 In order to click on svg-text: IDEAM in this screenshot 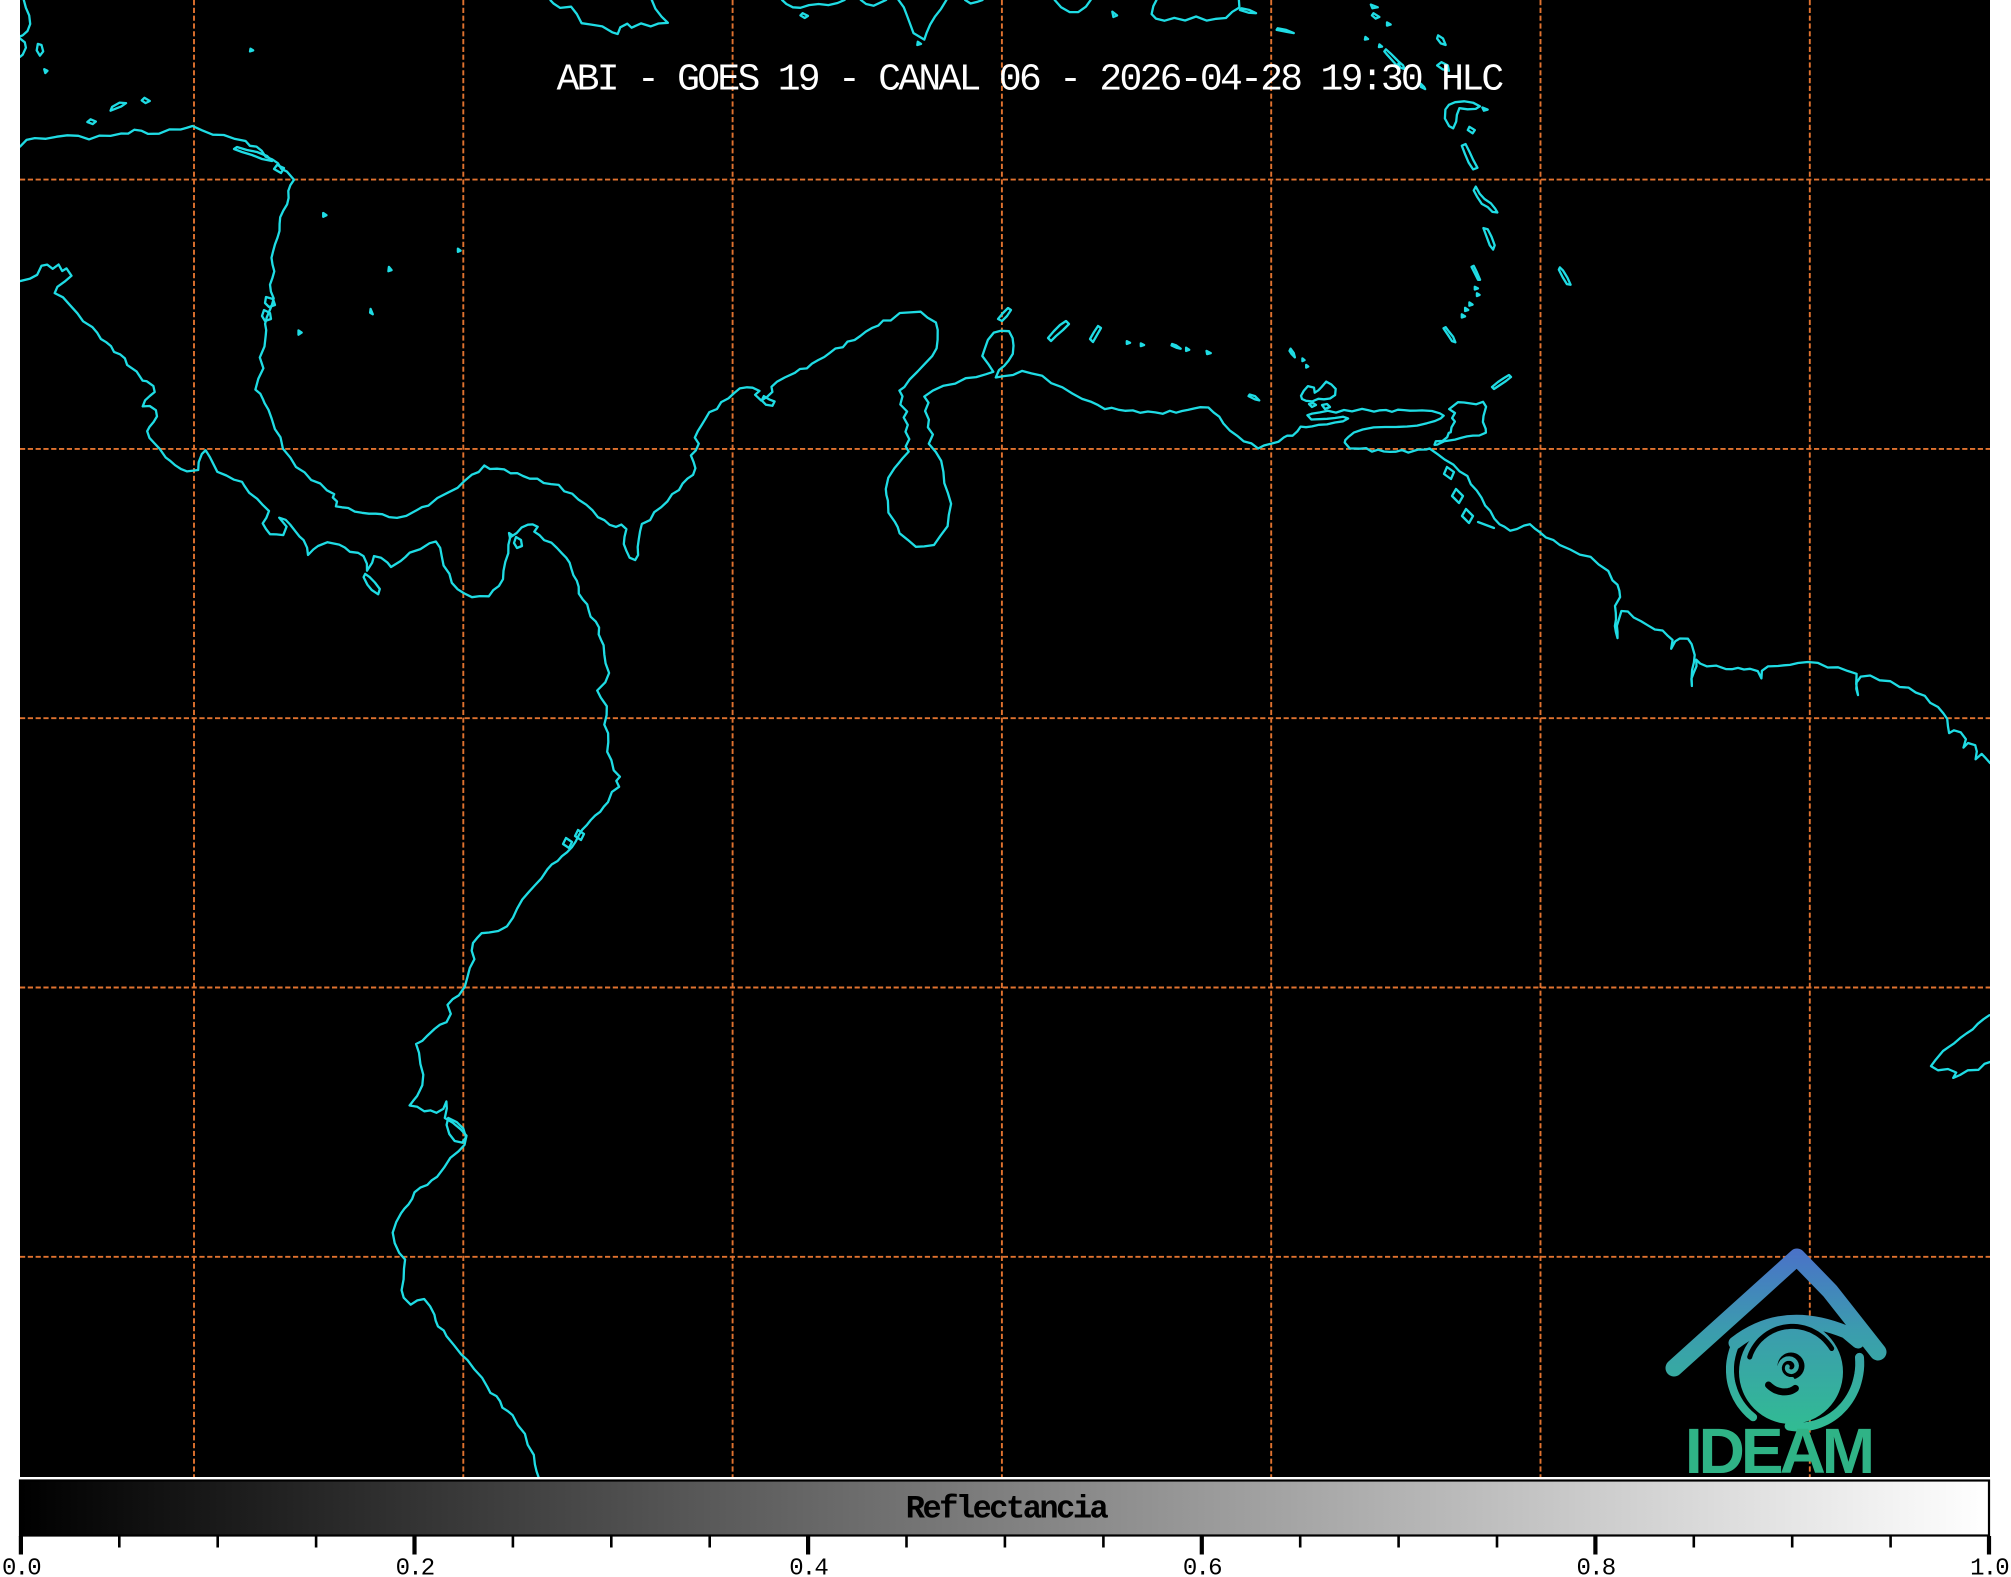, I will do `click(1778, 1451)`.